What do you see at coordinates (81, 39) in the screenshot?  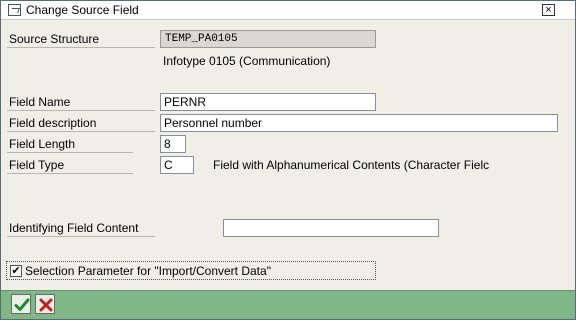 I see `source-structure-label: Source Structure` at bounding box center [81, 39].